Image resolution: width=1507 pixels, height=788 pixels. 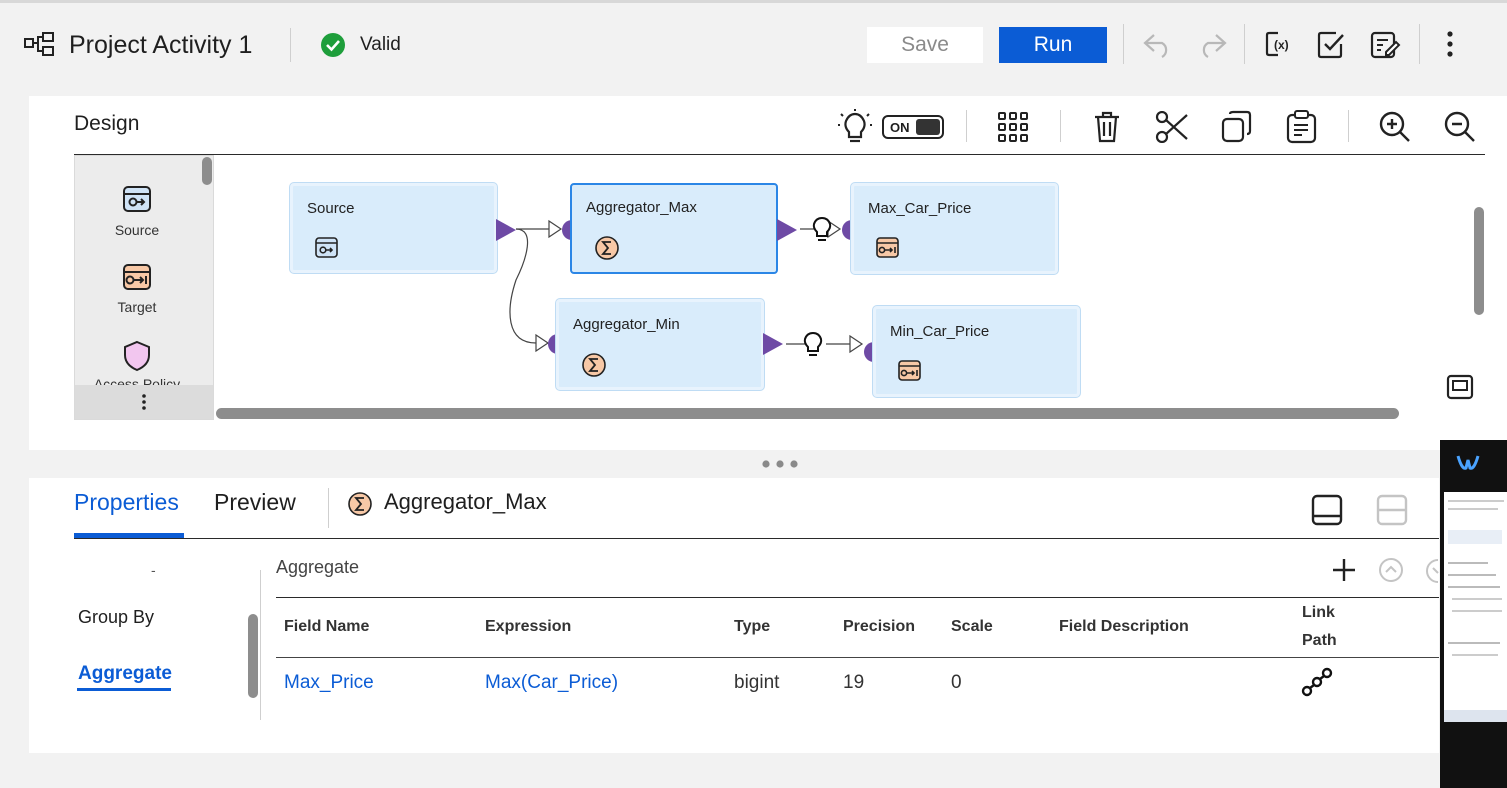 What do you see at coordinates (1432, 570) in the screenshot?
I see `move-down-icon` at bounding box center [1432, 570].